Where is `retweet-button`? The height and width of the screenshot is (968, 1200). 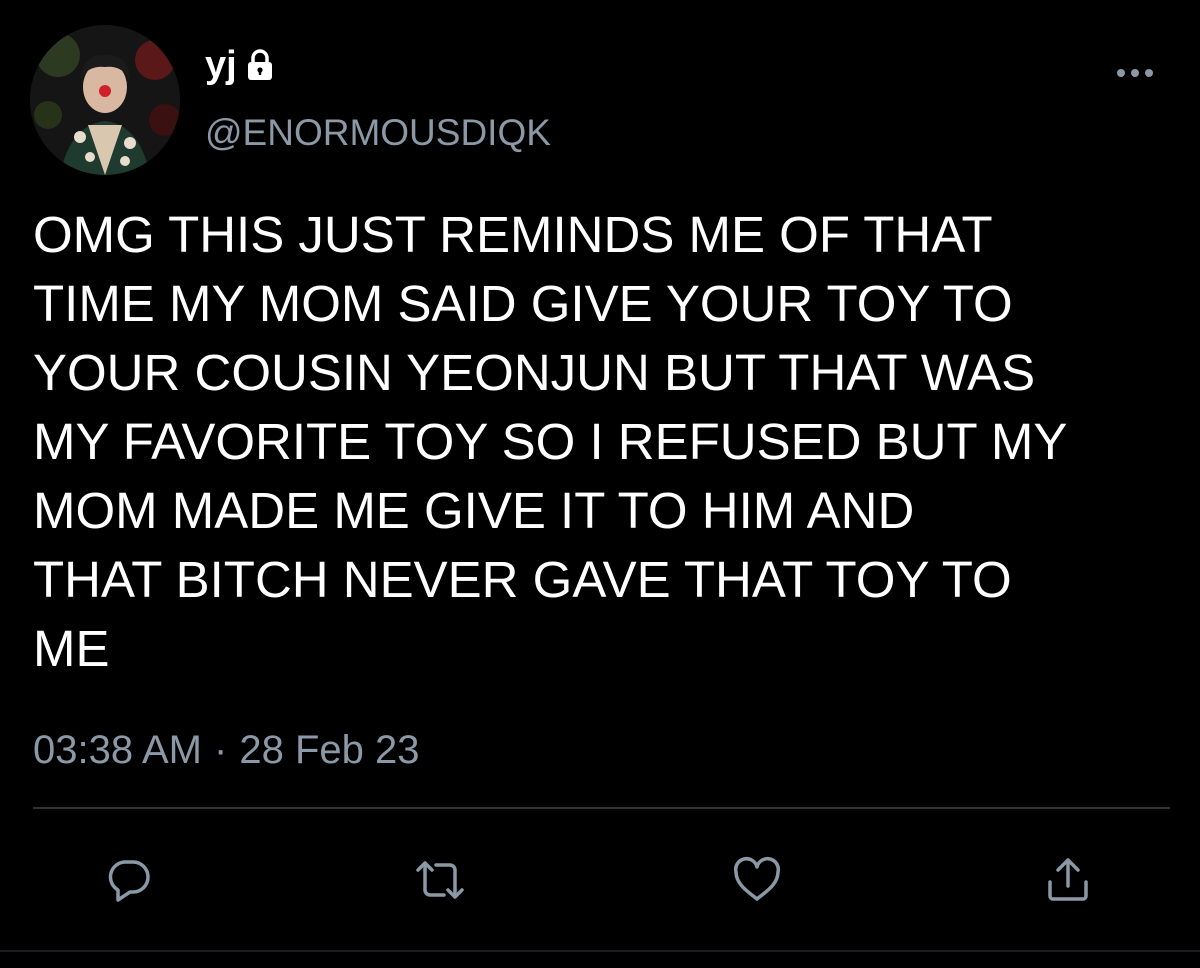 retweet-button is located at coordinates (440, 880).